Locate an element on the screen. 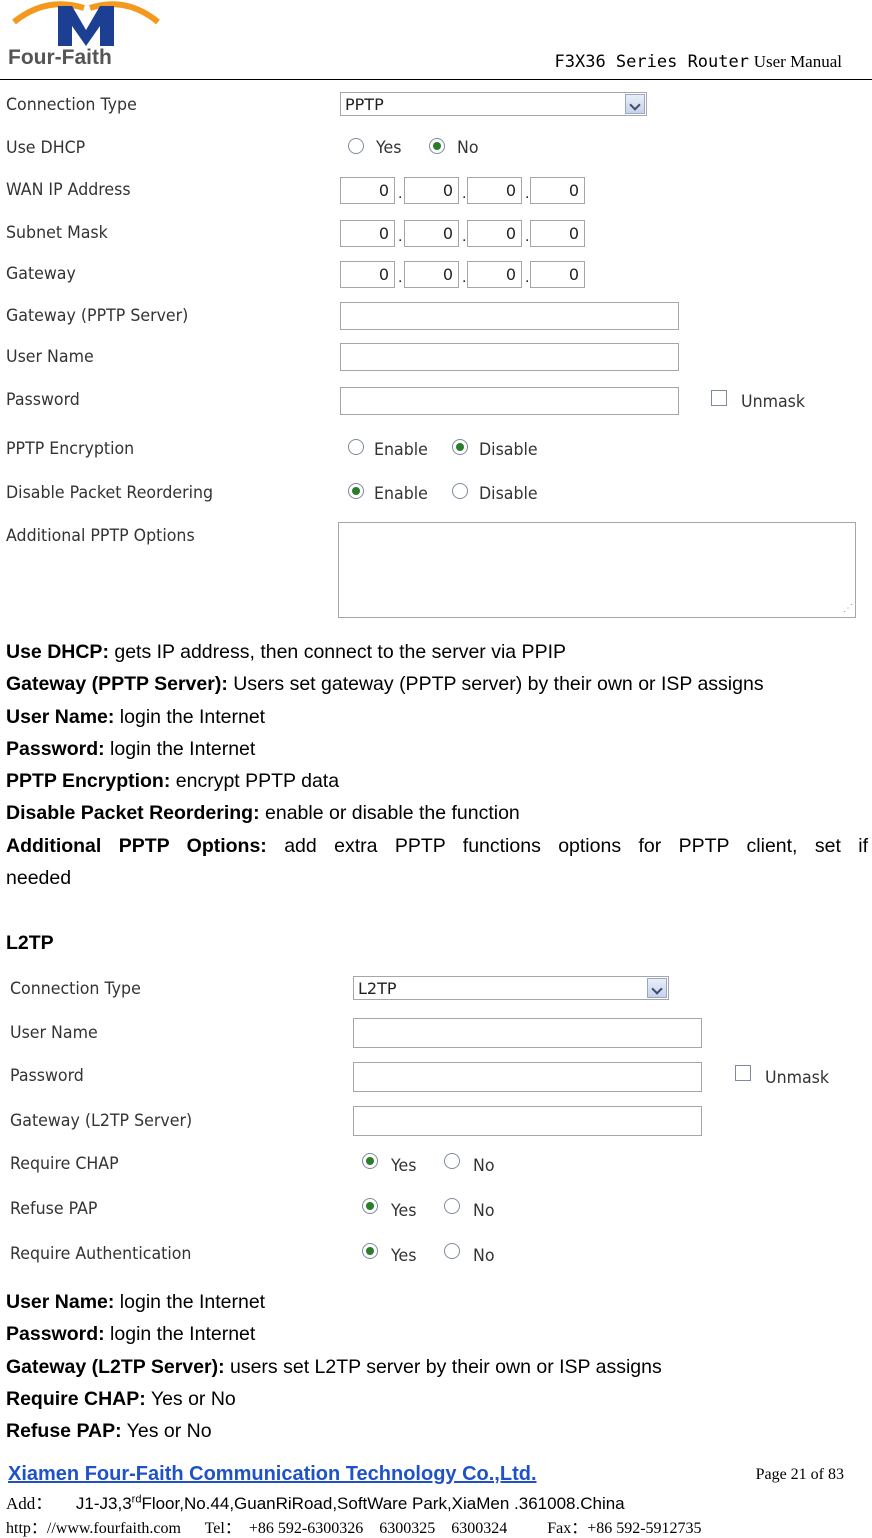 This screenshot has height=1538, width=872. gateway-server-label: Gateway (L2TP Server) is located at coordinates (101, 1121).